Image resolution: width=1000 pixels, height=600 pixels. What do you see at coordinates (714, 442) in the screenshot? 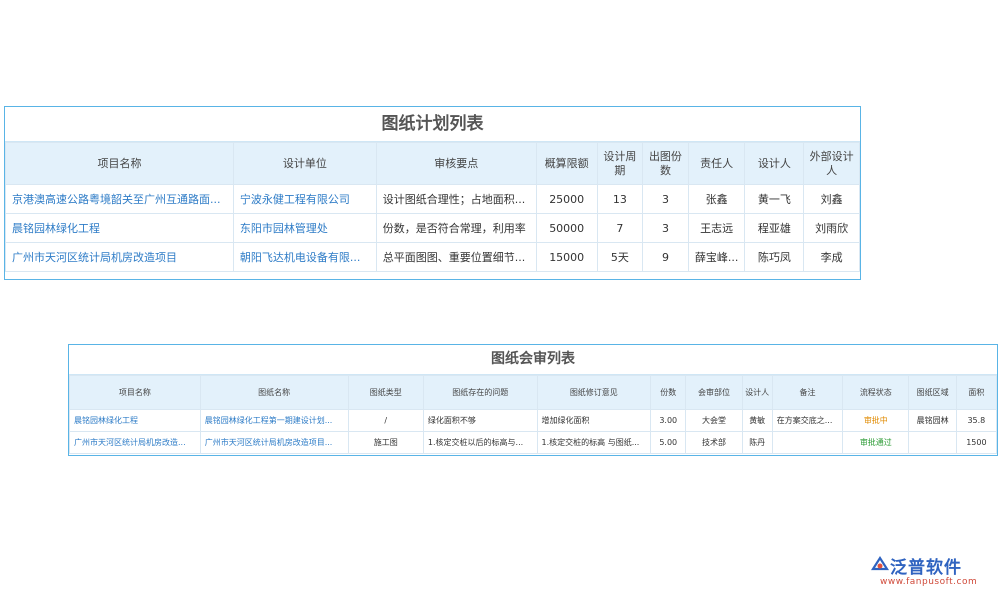
I see `review-department: 技术部` at bounding box center [714, 442].